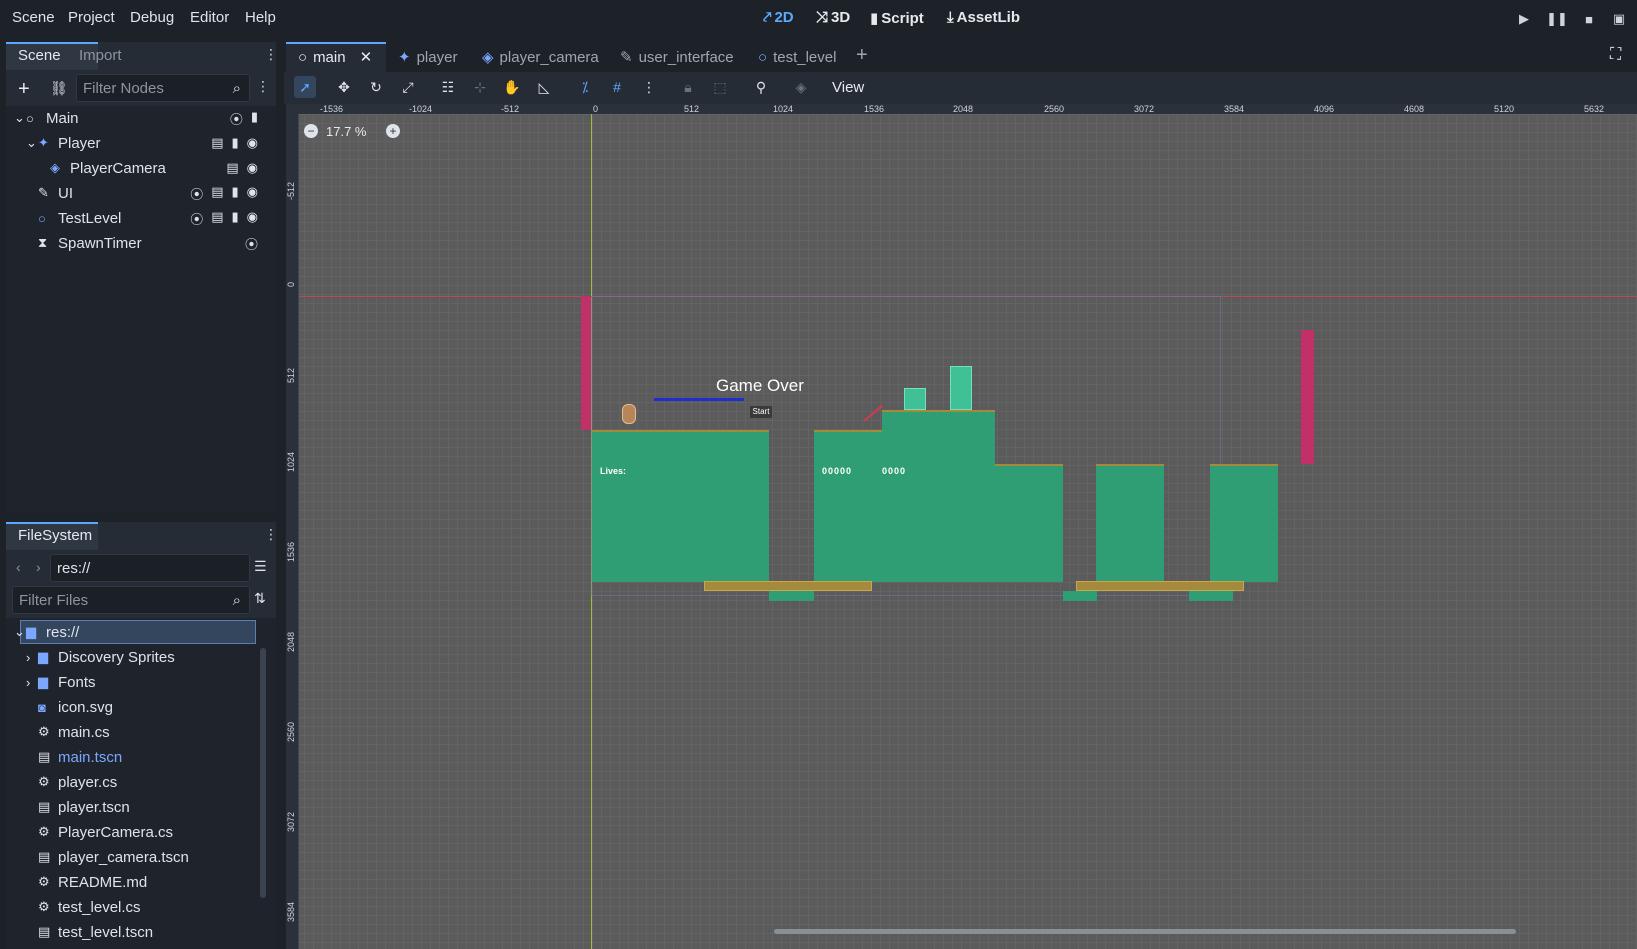  Describe the element at coordinates (43, 192) in the screenshot. I see `control-icon: ✎` at that location.